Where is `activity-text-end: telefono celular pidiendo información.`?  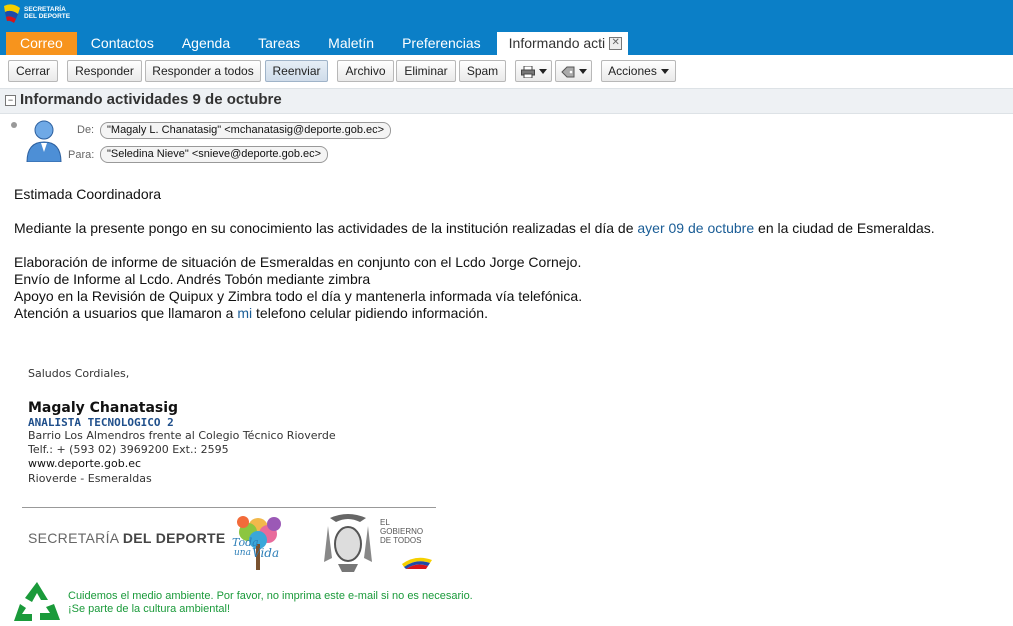 activity-text-end: telefono celular pidiendo información. is located at coordinates (370, 313).